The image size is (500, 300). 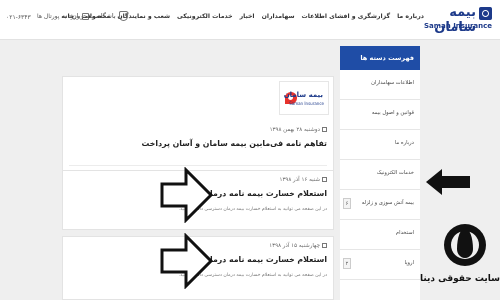 I want to click on sidebar-item-fire-earthquake: بیمه آتش سوزی و زلزله ۶, so click(x=380, y=205).